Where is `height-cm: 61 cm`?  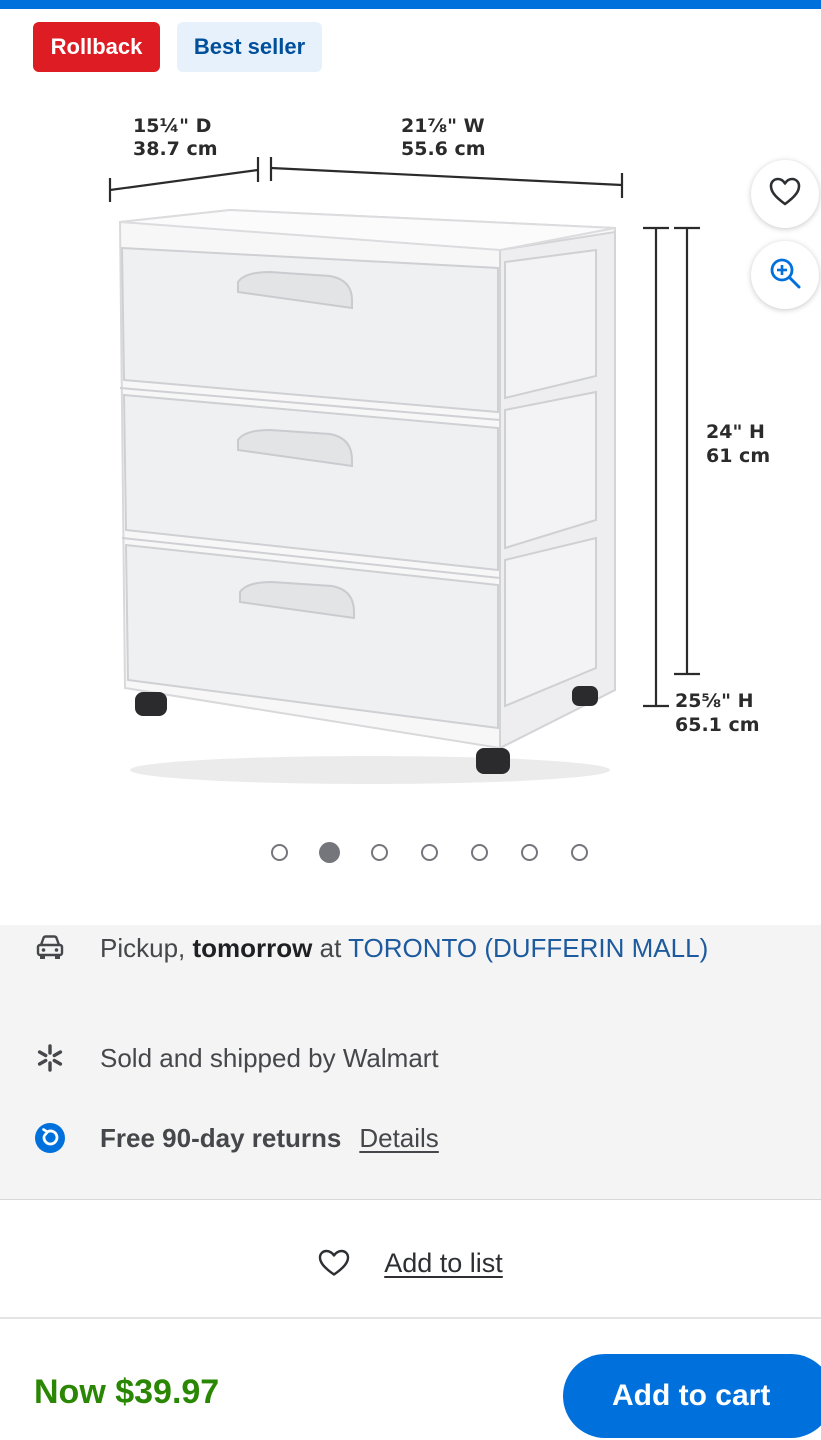
height-cm: 61 cm is located at coordinates (738, 456).